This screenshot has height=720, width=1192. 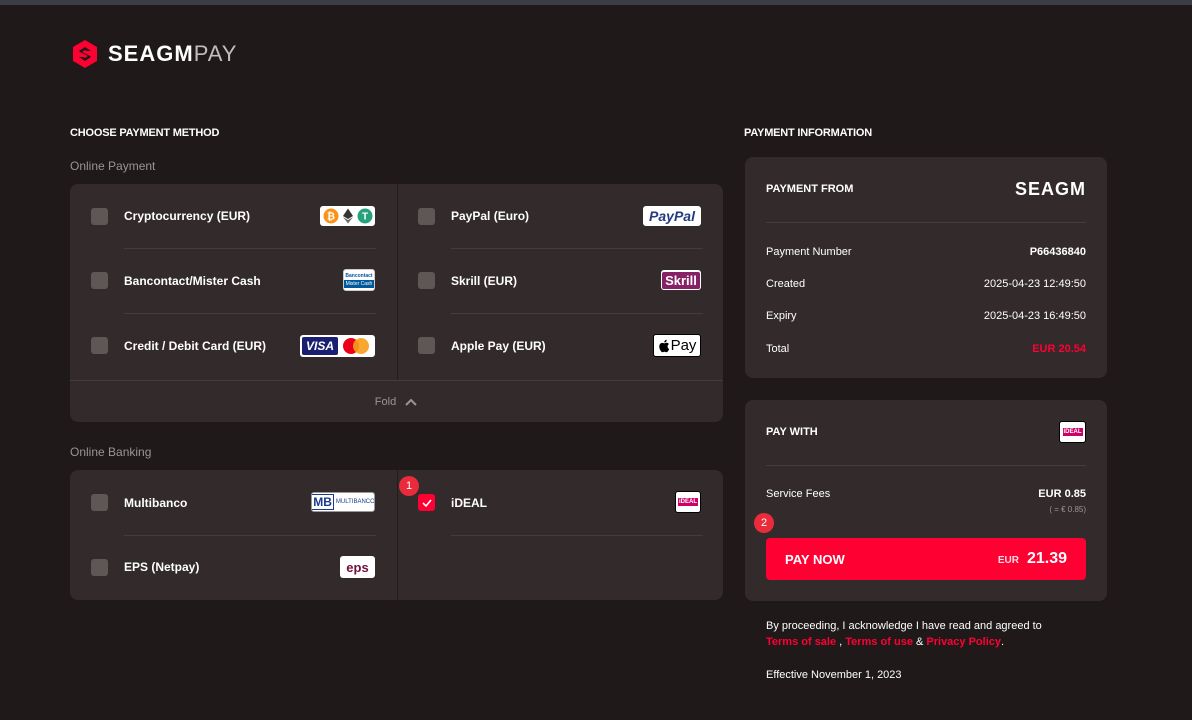 What do you see at coordinates (1062, 494) in the screenshot?
I see `service-fees-value: EUR 0.85` at bounding box center [1062, 494].